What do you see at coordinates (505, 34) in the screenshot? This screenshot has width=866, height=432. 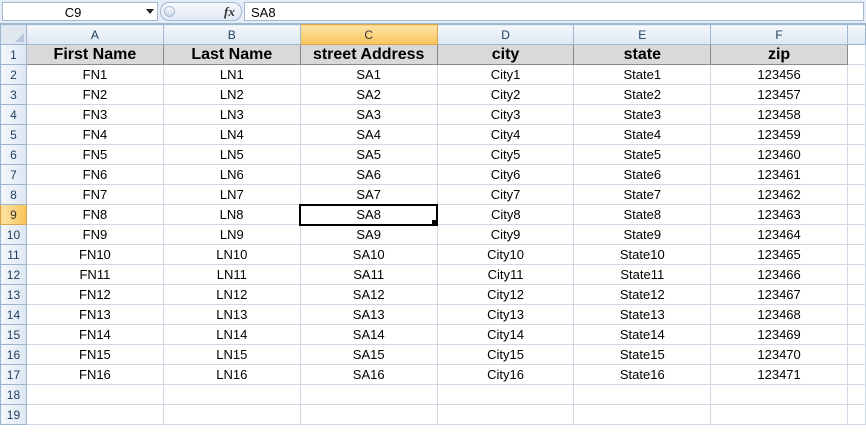 I see `column-header-d: D` at bounding box center [505, 34].